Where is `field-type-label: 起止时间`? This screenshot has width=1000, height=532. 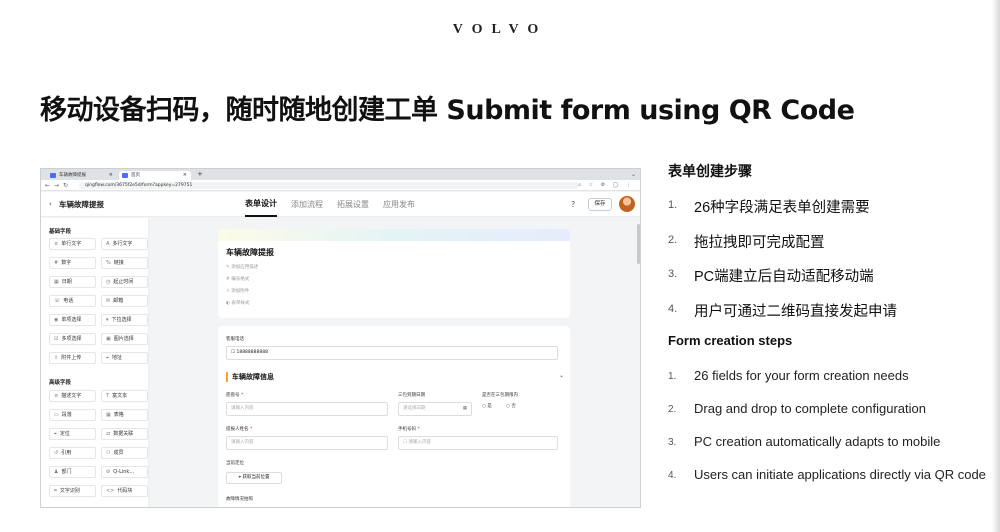
field-type-label: 起止时间 is located at coordinates (123, 282).